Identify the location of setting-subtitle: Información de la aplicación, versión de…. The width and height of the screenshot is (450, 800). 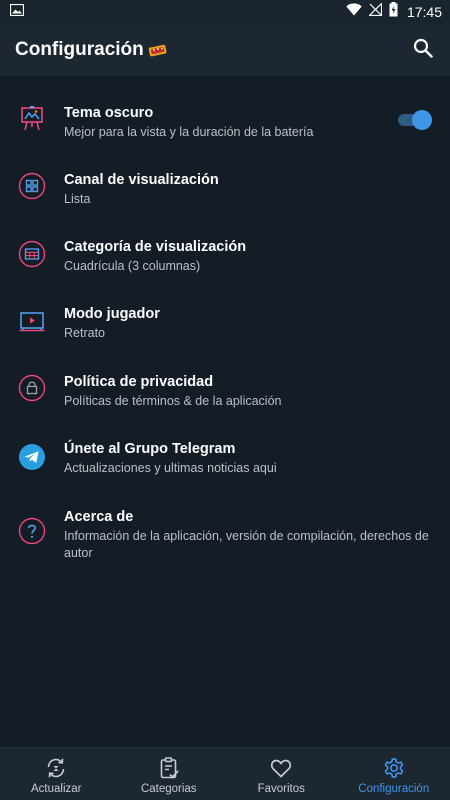
(246, 545).